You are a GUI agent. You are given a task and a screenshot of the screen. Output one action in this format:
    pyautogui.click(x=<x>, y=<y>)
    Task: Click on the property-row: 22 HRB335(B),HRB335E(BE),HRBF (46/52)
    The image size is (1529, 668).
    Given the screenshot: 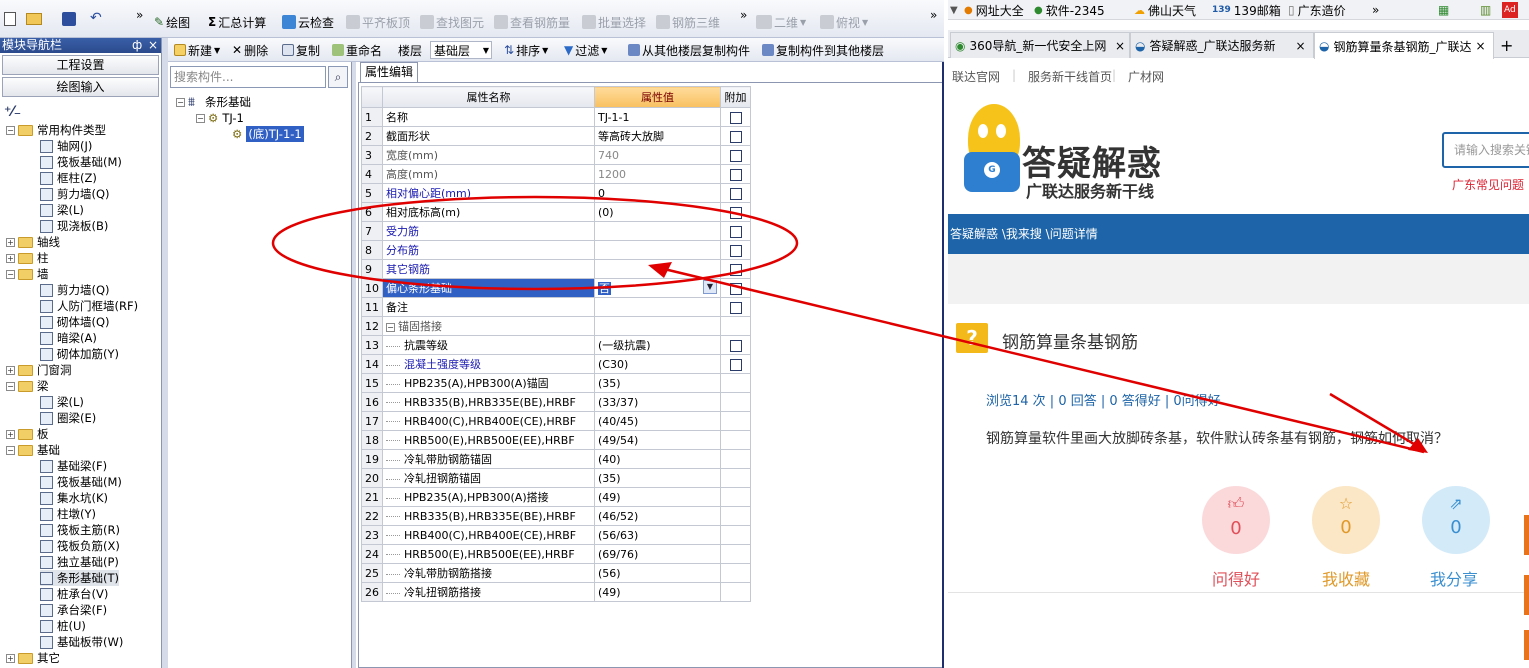 What is the action you would take?
    pyautogui.click(x=556, y=516)
    